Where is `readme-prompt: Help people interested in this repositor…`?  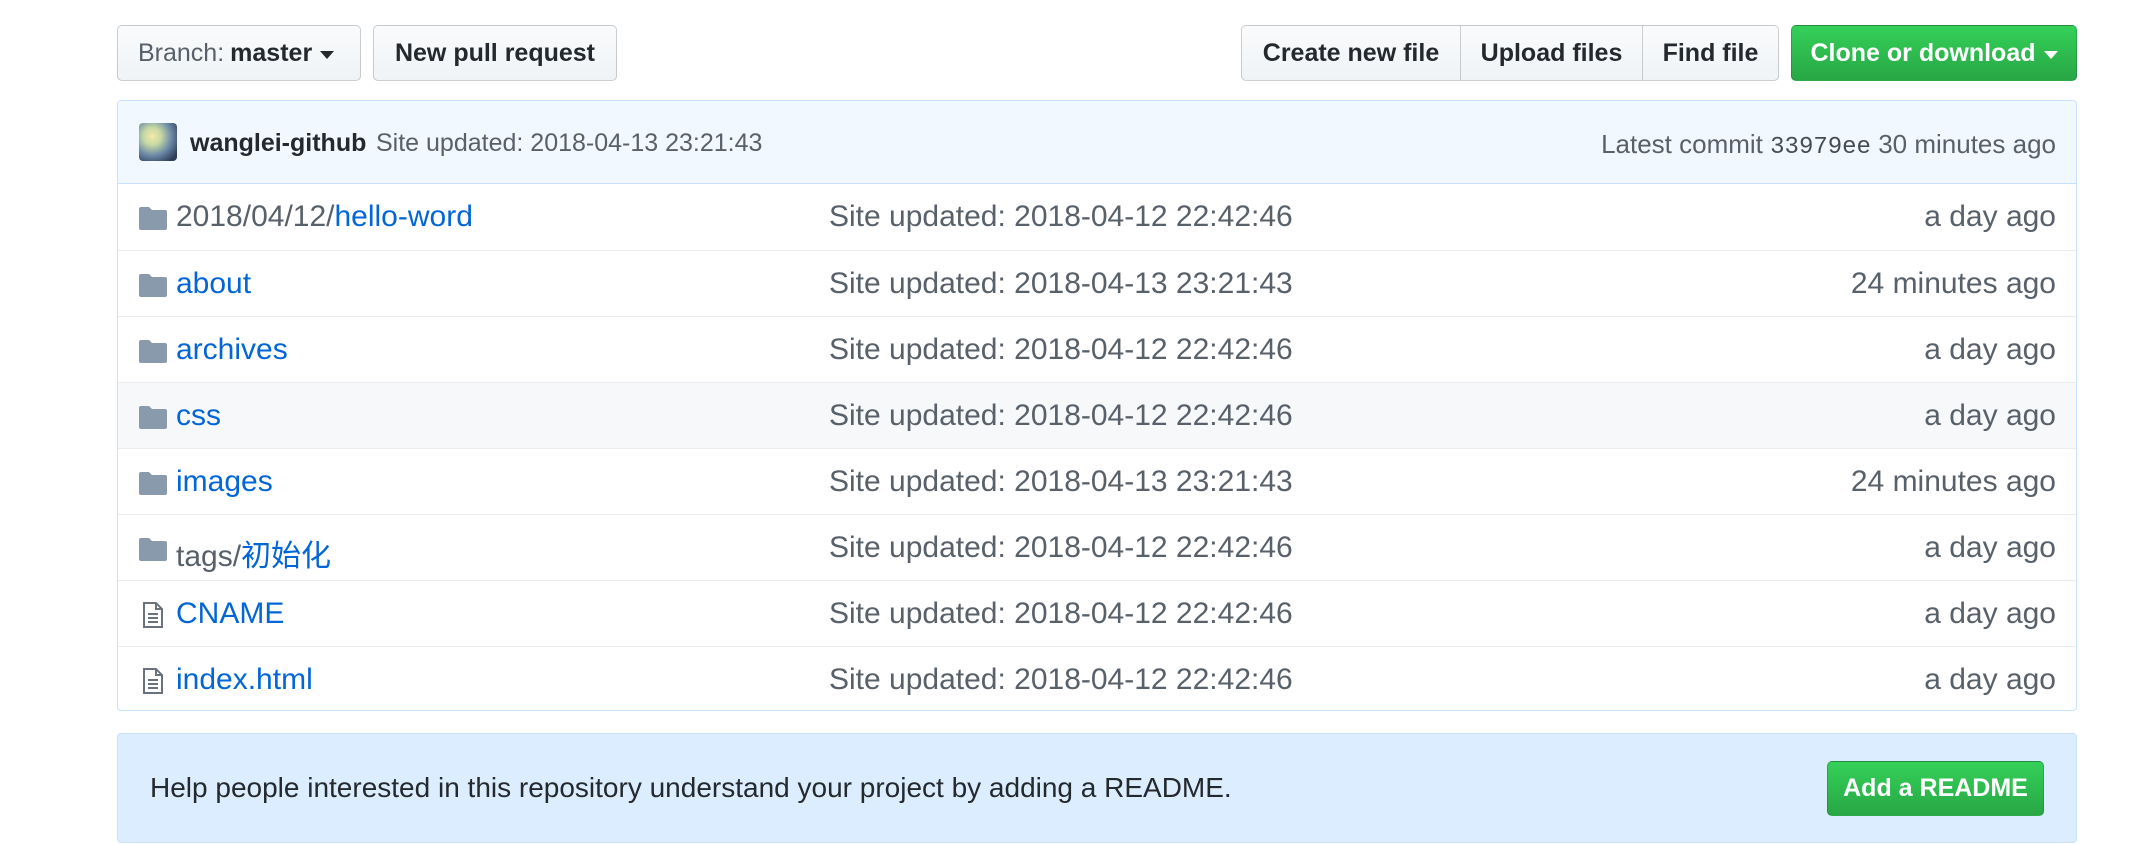 readme-prompt: Help people interested in this repositor… is located at coordinates (1097, 788).